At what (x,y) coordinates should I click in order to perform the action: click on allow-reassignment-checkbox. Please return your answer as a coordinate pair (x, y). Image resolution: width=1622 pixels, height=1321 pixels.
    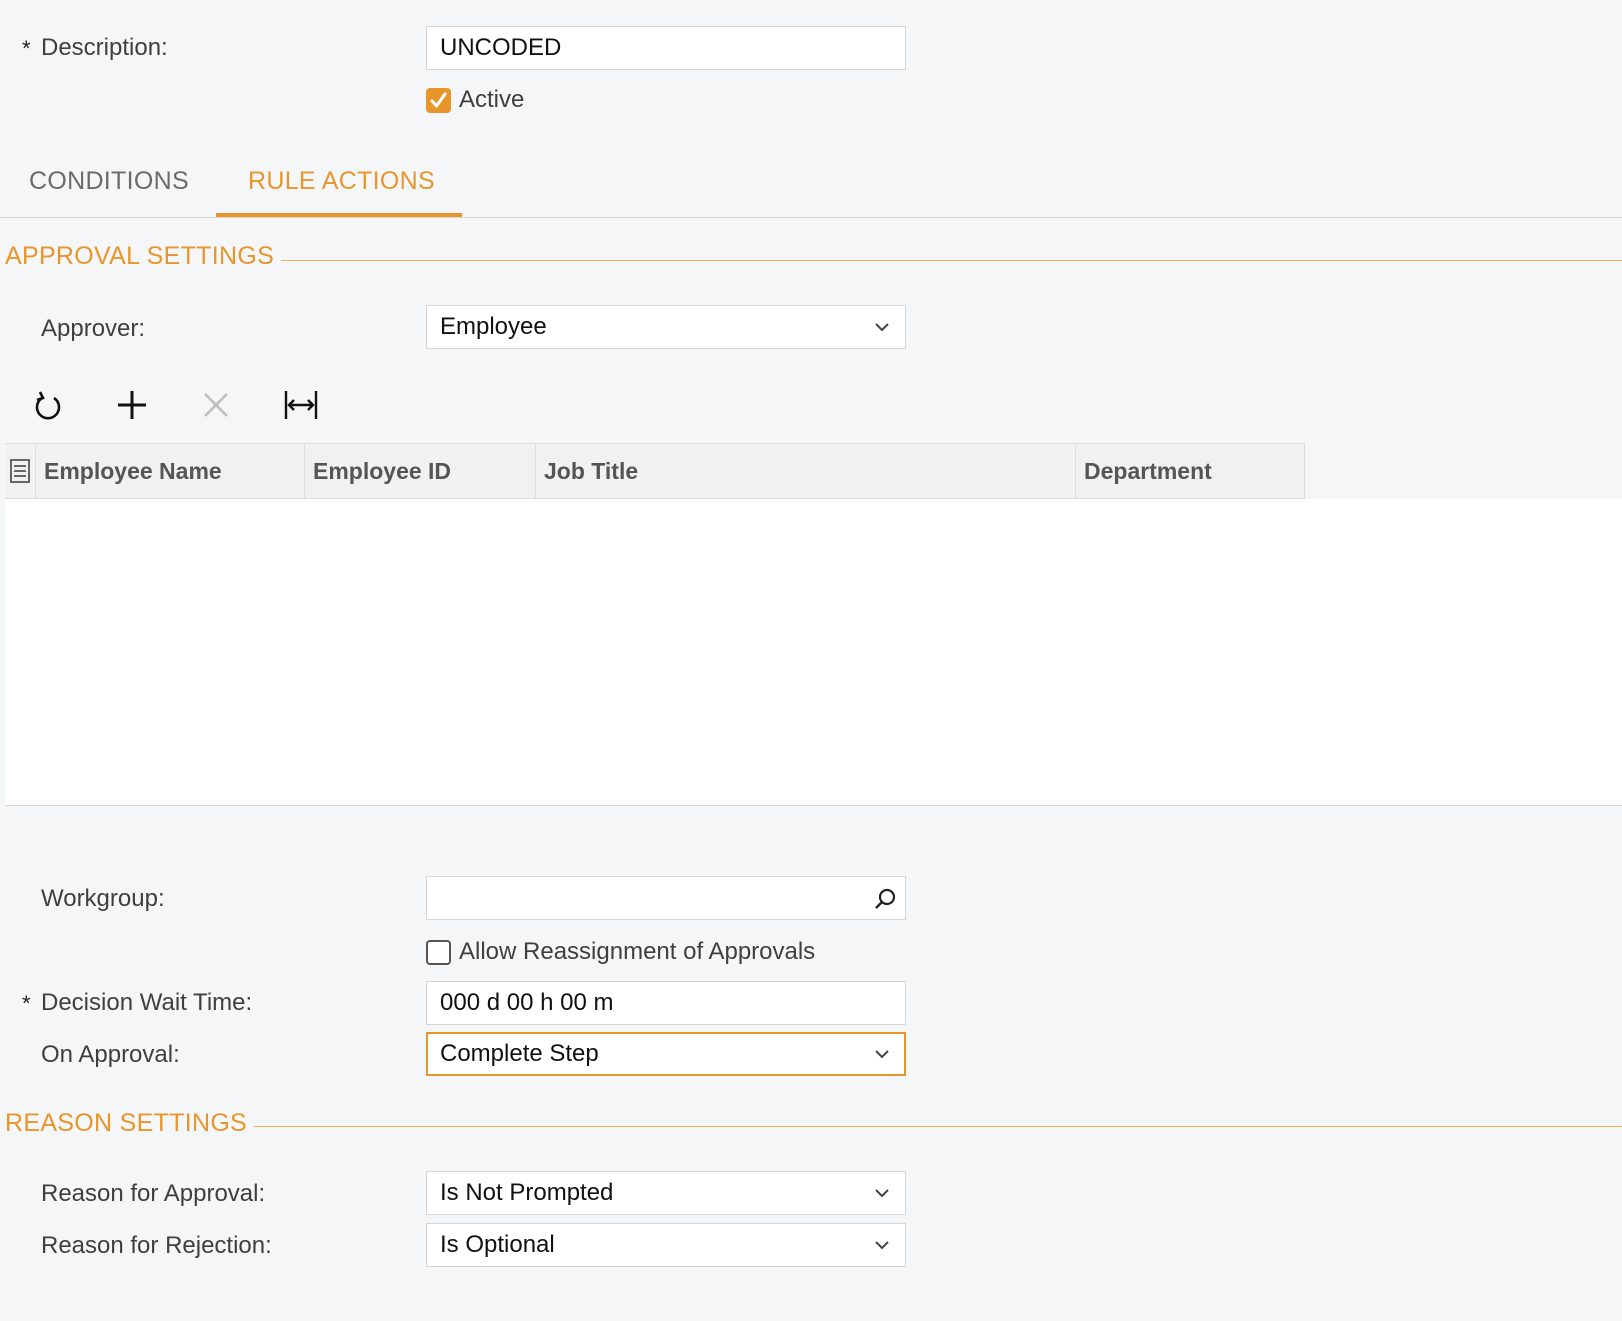
    Looking at the image, I should click on (438, 952).